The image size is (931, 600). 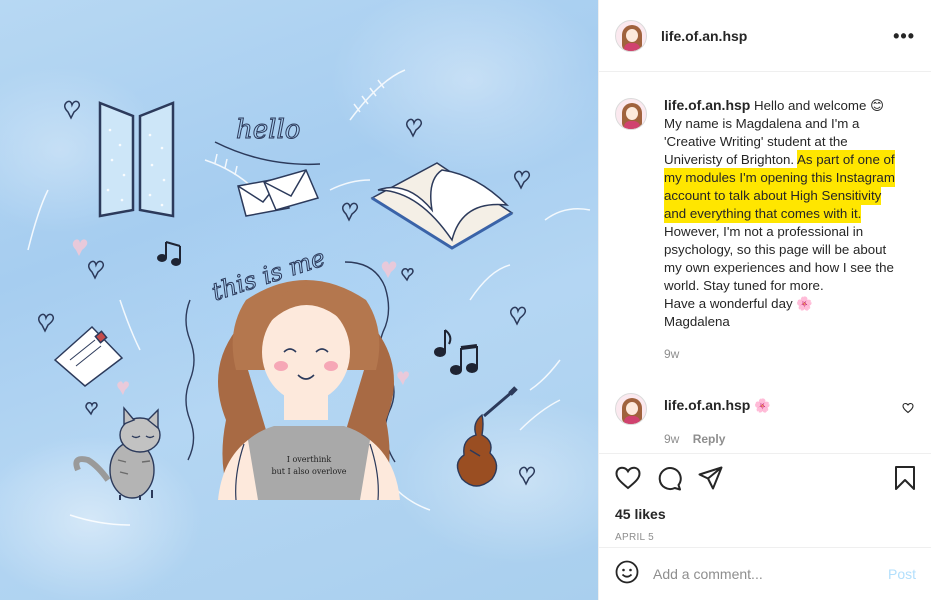 What do you see at coordinates (631, 114) in the screenshot?
I see `caption-avatar` at bounding box center [631, 114].